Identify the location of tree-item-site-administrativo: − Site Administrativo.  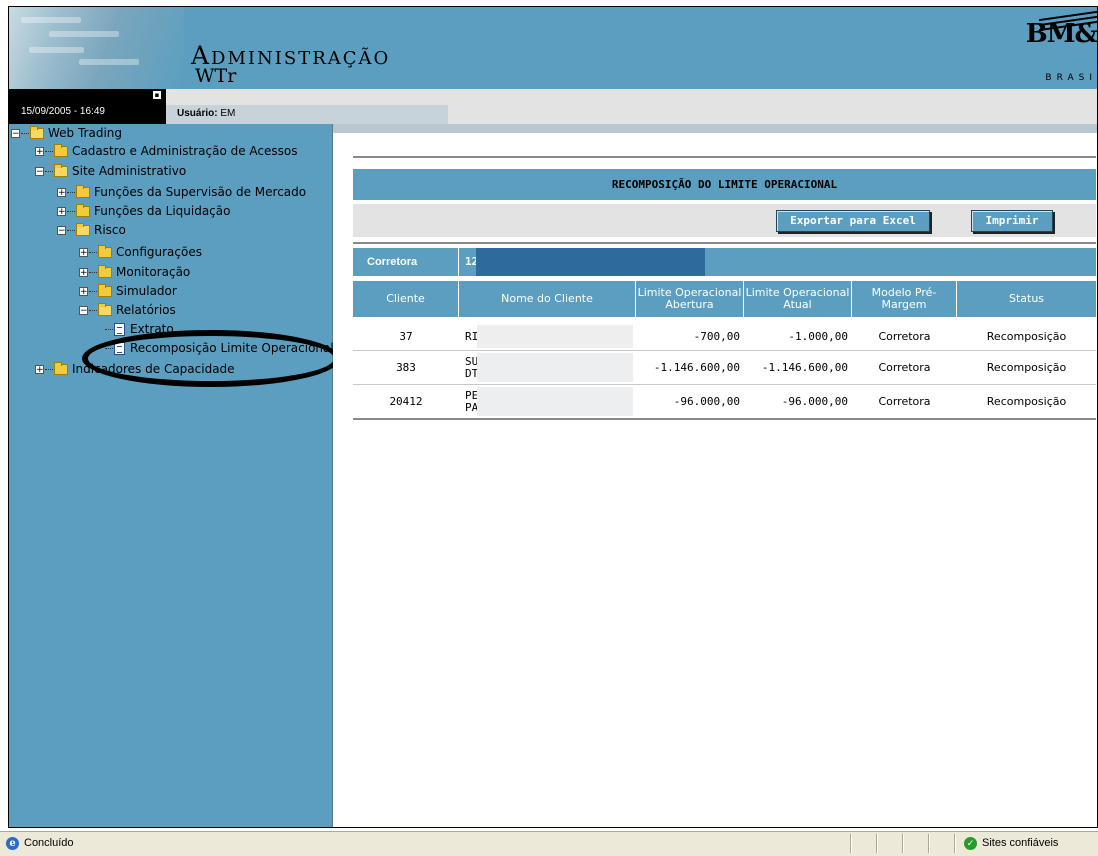
(110, 171).